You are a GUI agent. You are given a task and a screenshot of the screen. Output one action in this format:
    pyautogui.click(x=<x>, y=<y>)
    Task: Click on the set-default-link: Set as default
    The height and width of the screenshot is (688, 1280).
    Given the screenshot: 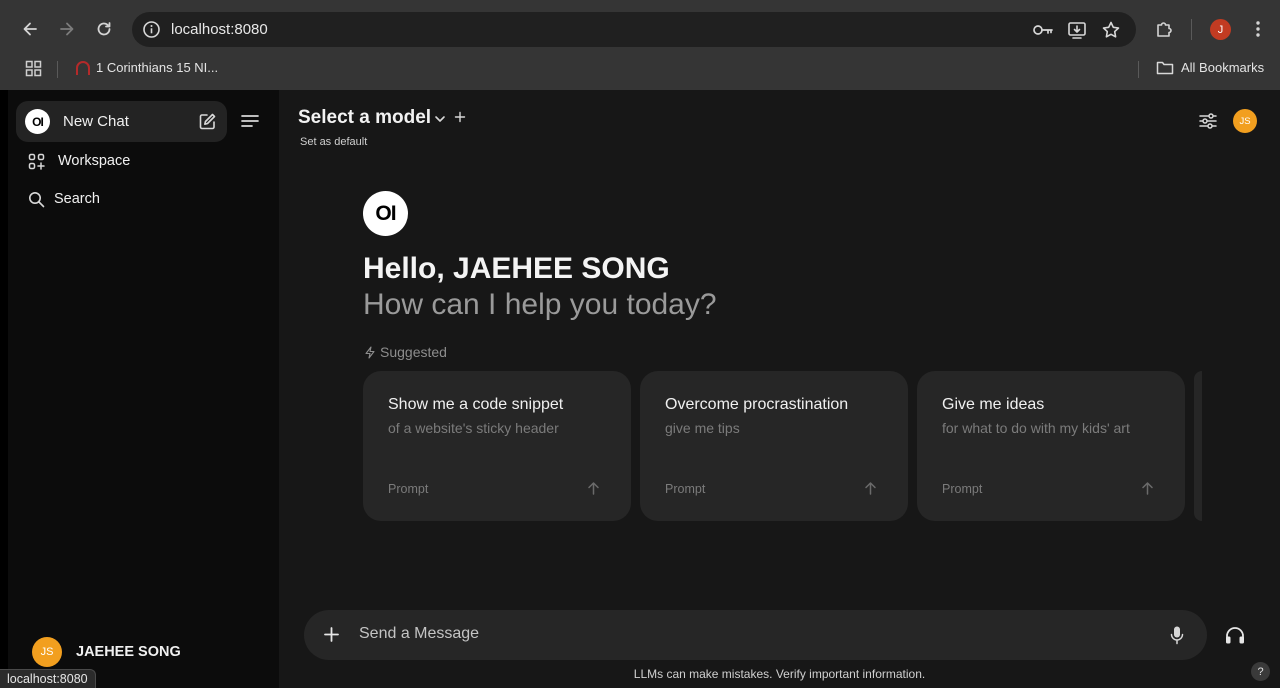 What is the action you would take?
    pyautogui.click(x=333, y=142)
    